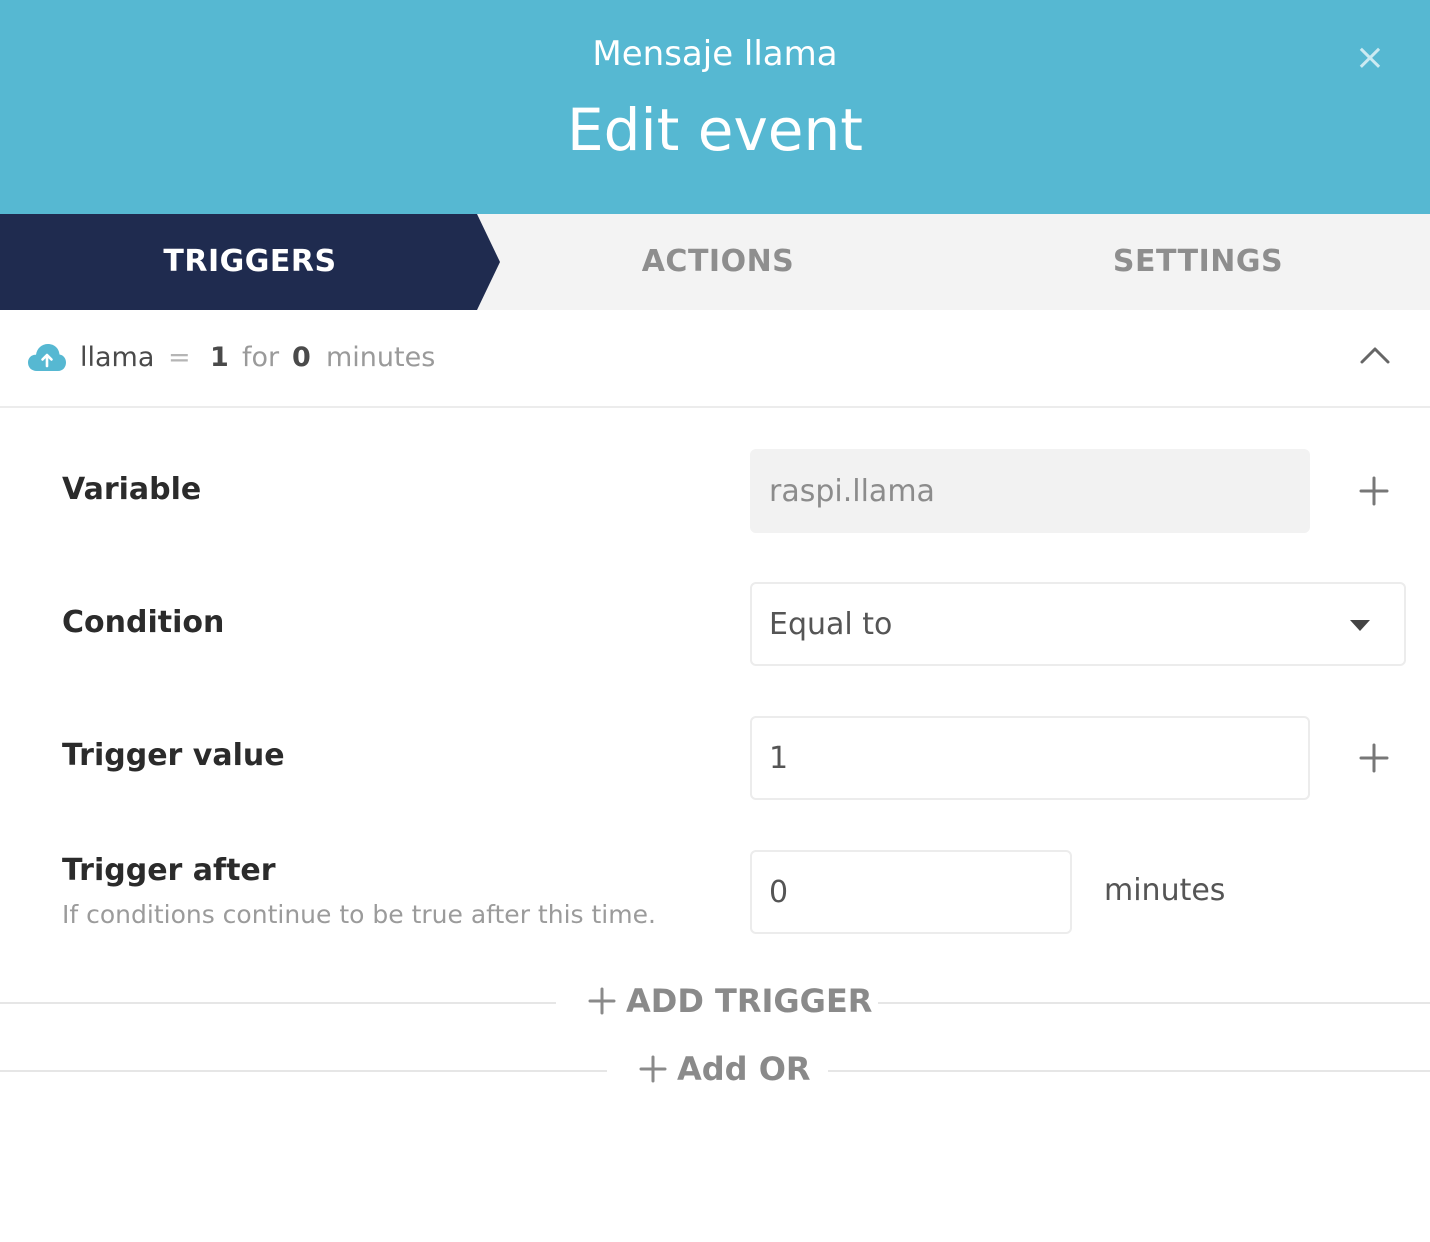  Describe the element at coordinates (715, 130) in the screenshot. I see `modal-title: Edit event` at that location.